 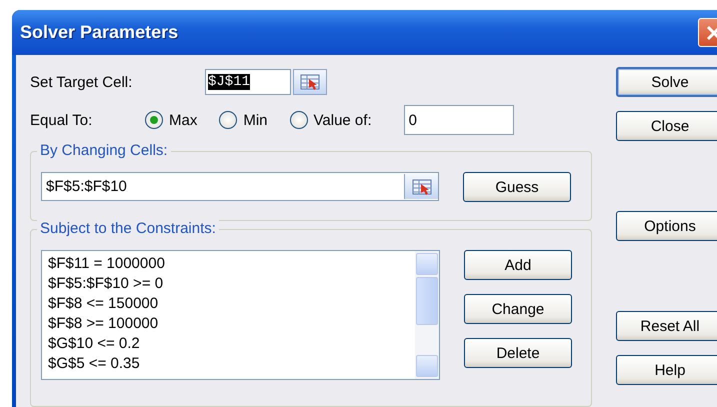 I want to click on dialog-button: Help, so click(x=666, y=370).